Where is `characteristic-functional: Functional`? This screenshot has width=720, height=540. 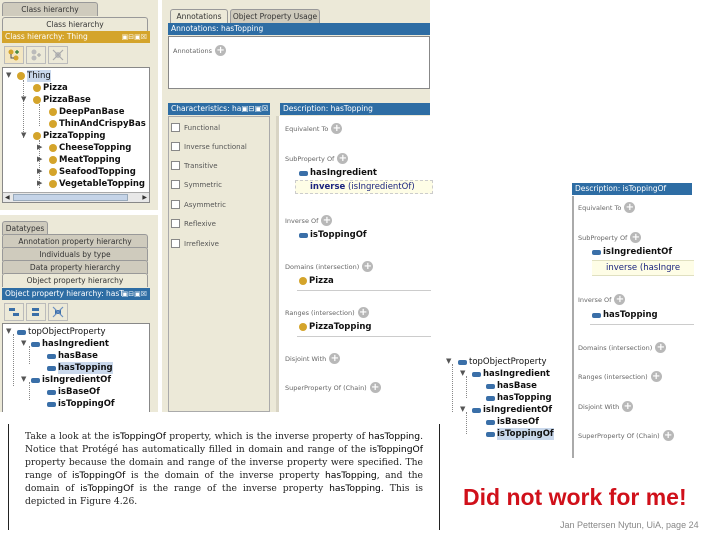 characteristic-functional: Functional is located at coordinates (195, 127).